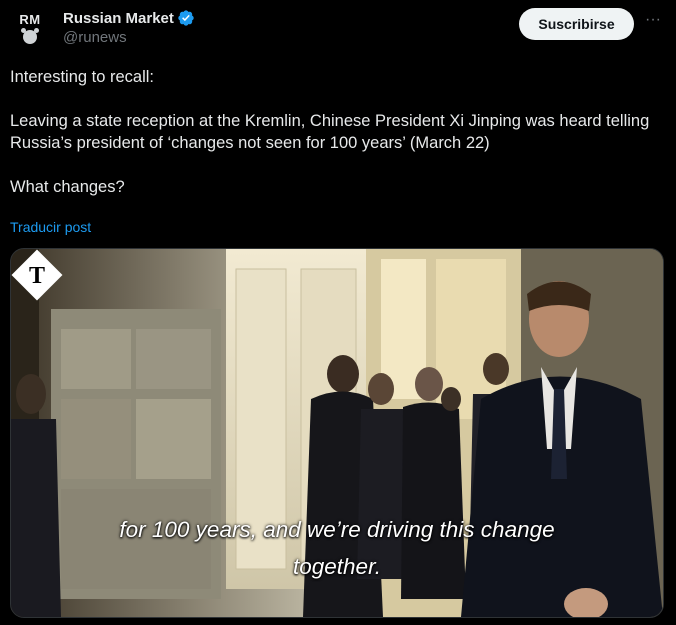  Describe the element at coordinates (118, 18) in the screenshot. I see `author-display-name: Russian Market` at that location.